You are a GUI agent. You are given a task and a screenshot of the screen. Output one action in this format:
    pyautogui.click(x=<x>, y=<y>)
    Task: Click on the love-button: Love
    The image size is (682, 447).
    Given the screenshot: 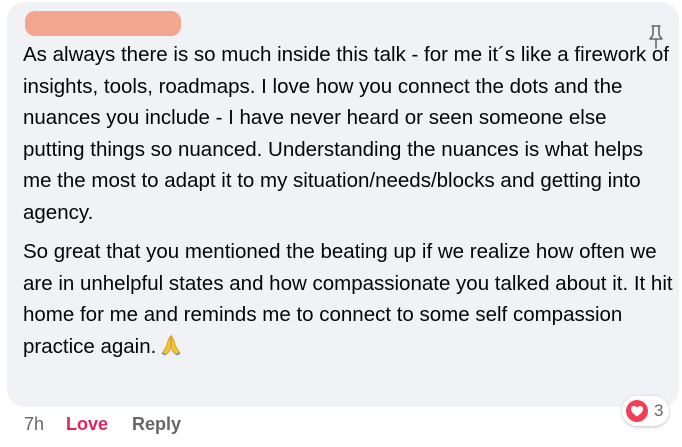 What is the action you would take?
    pyautogui.click(x=87, y=424)
    